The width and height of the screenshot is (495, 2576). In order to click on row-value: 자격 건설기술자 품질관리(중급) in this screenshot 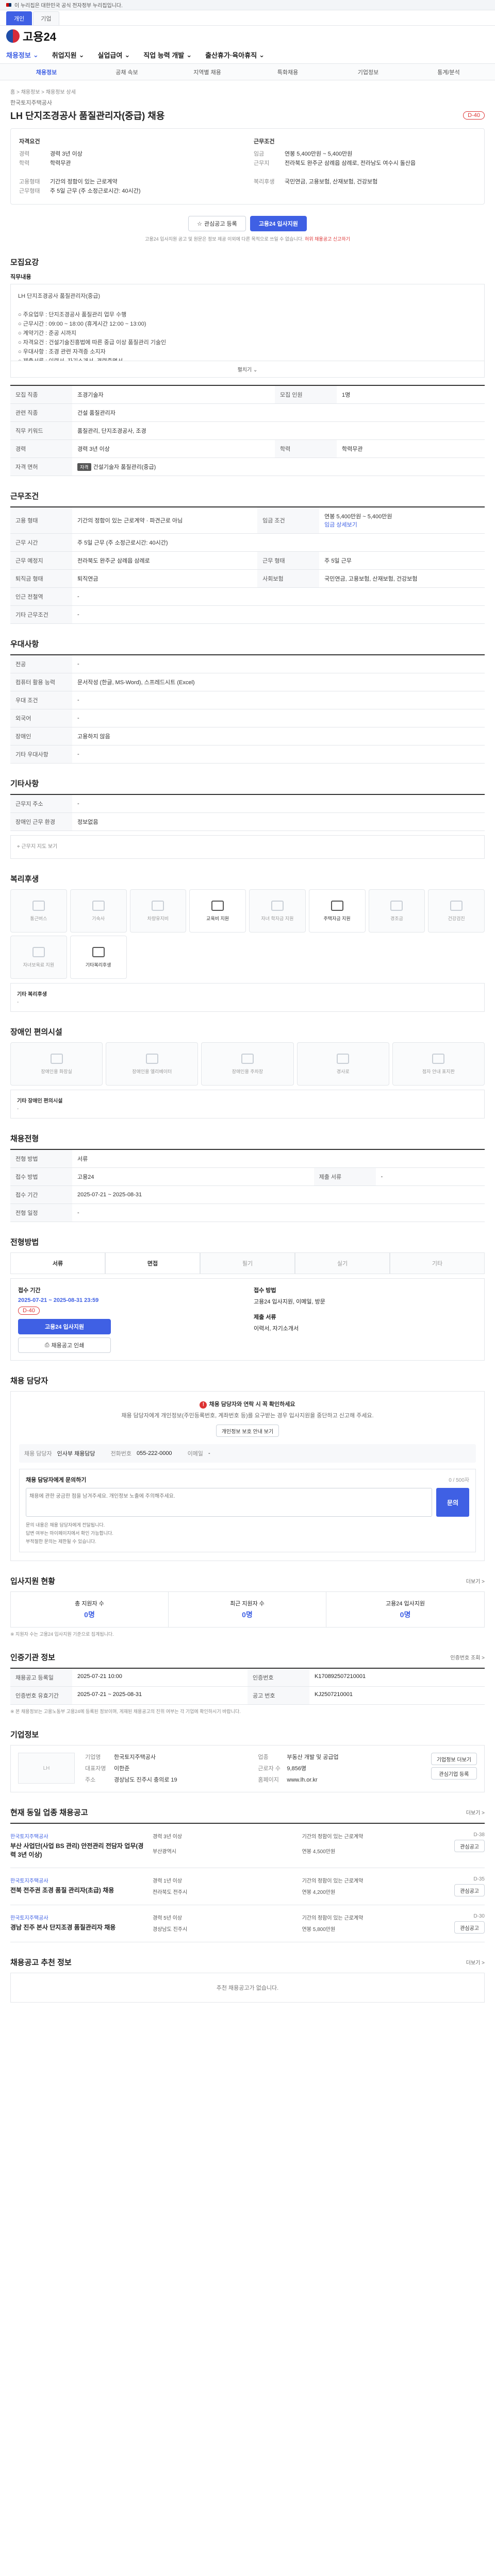, I will do `click(278, 466)`.